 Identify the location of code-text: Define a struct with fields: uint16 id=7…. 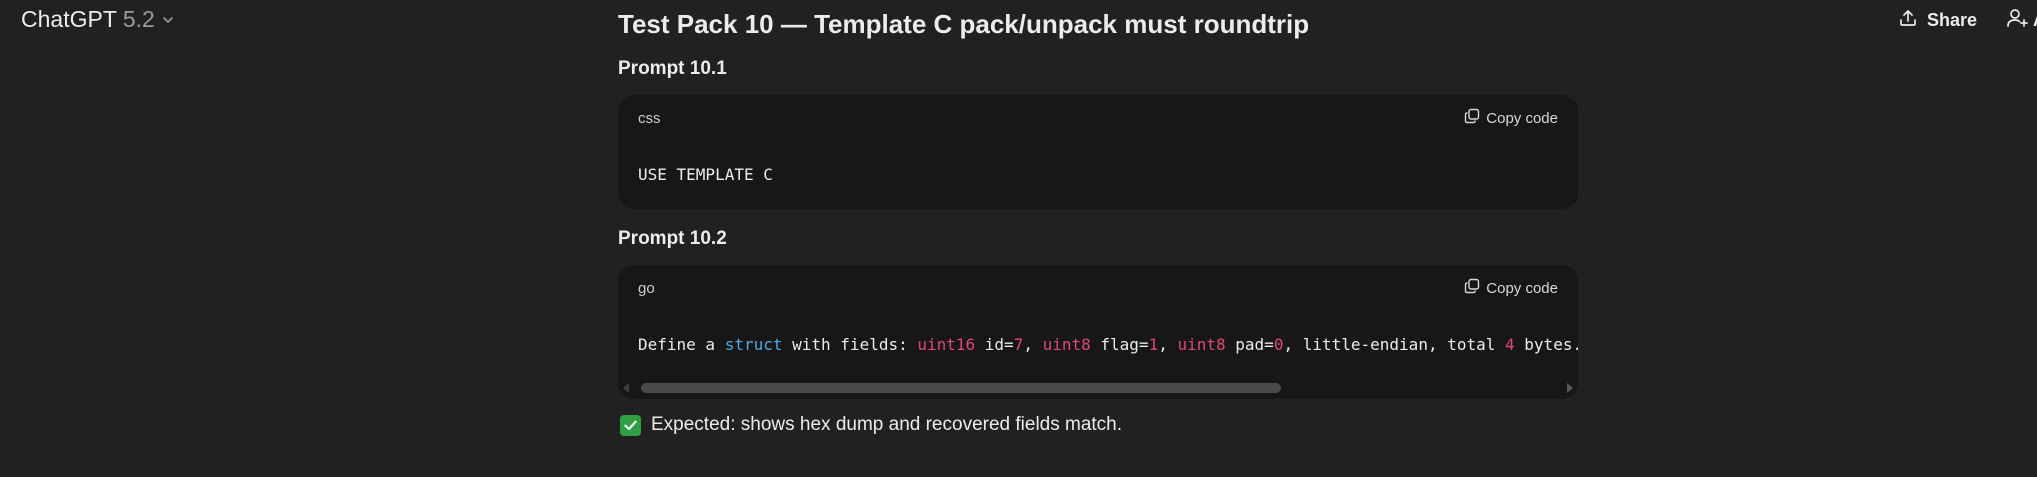
(1108, 344).